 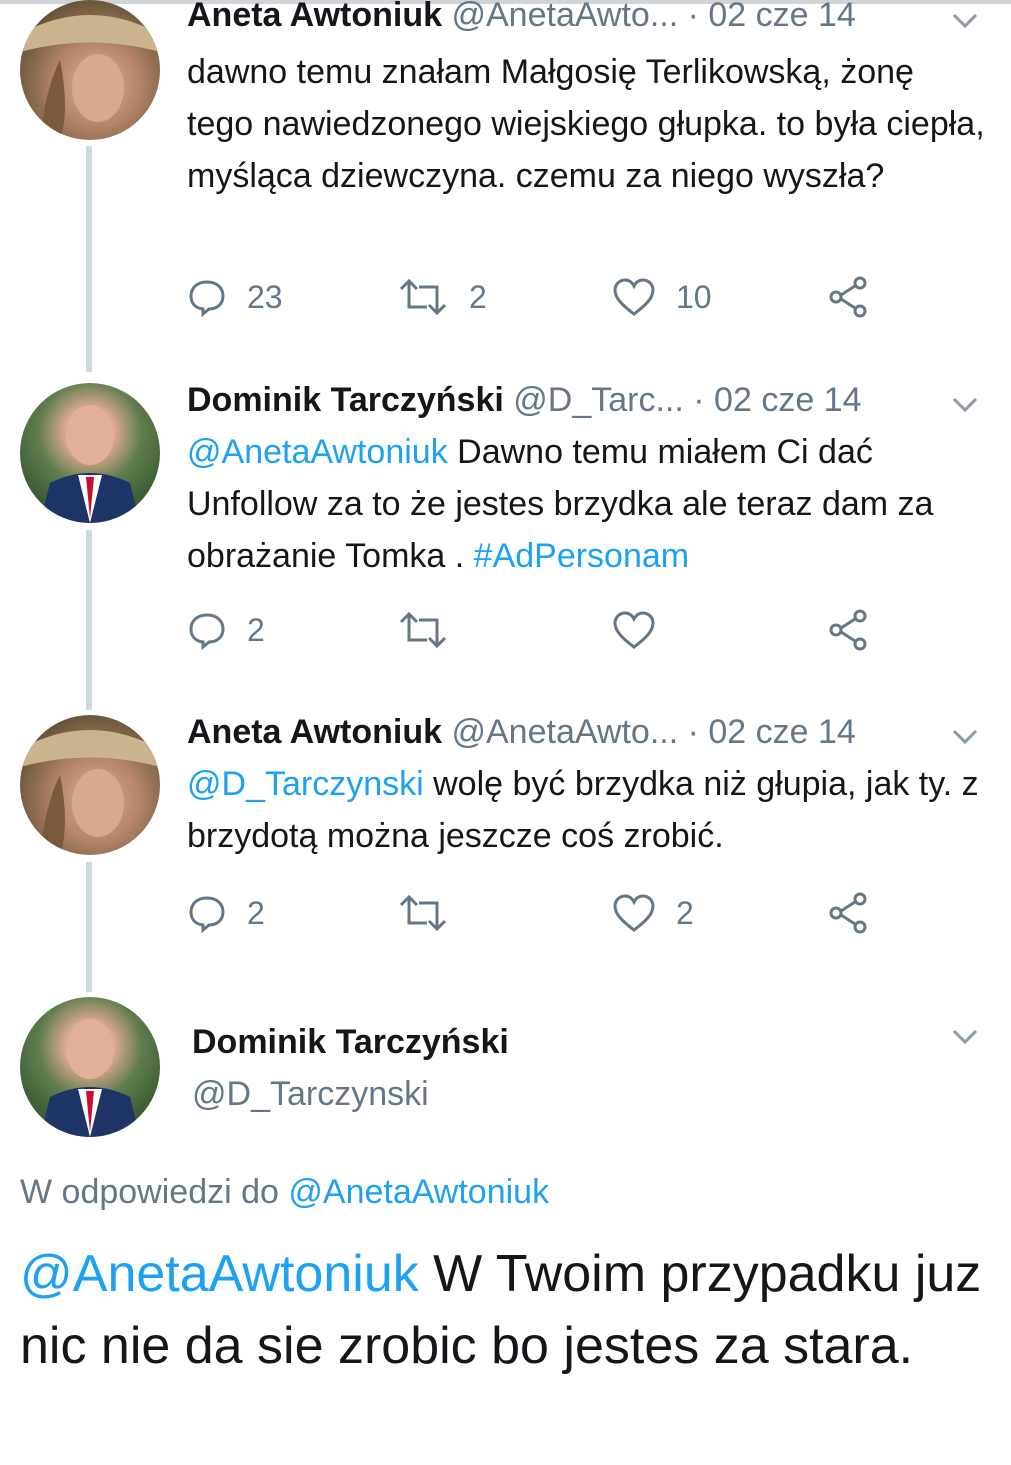 I want to click on retweet-button: 2, so click(x=442, y=297).